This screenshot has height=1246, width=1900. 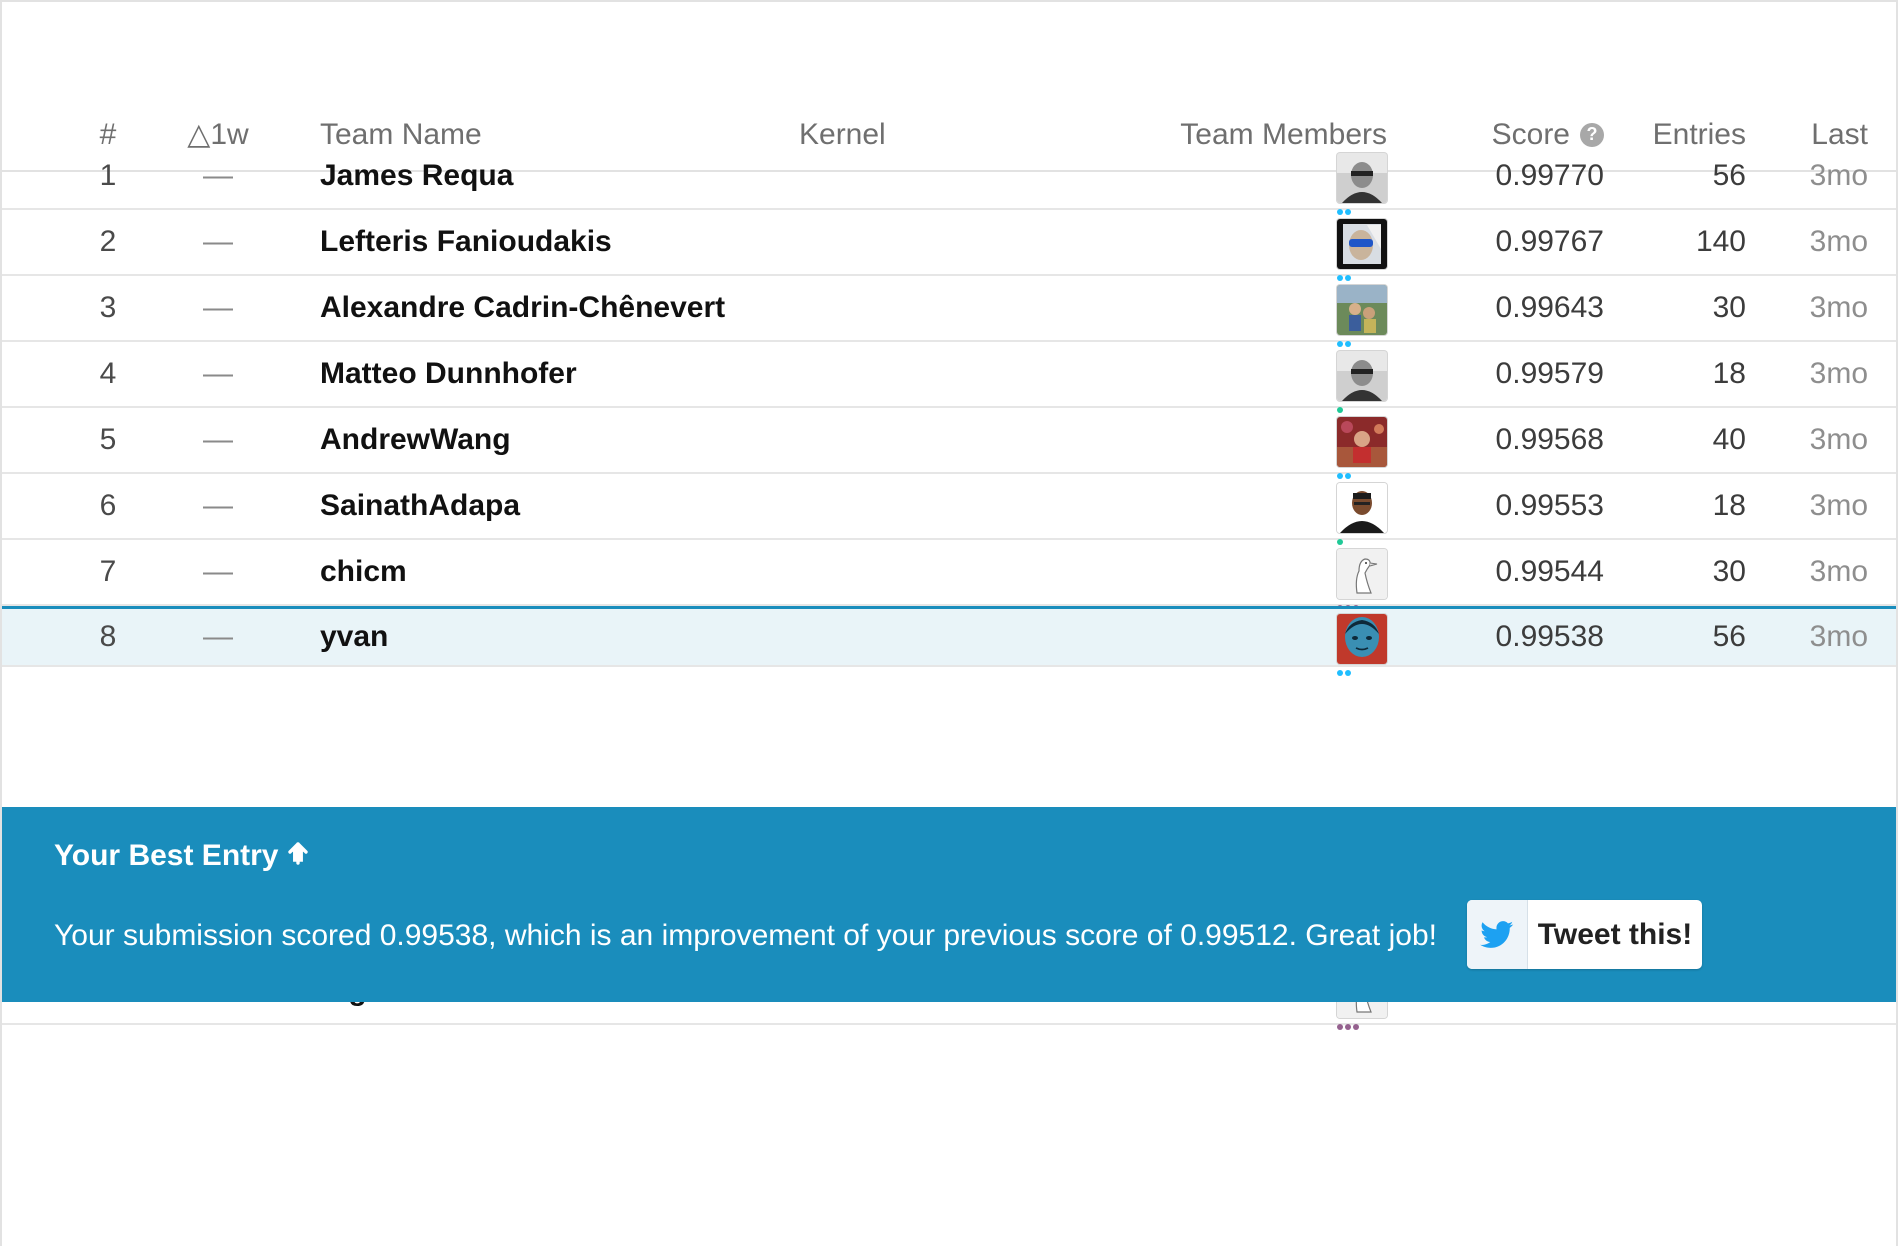 What do you see at coordinates (1615, 934) in the screenshot?
I see `tweet-button-label: Tweet this!` at bounding box center [1615, 934].